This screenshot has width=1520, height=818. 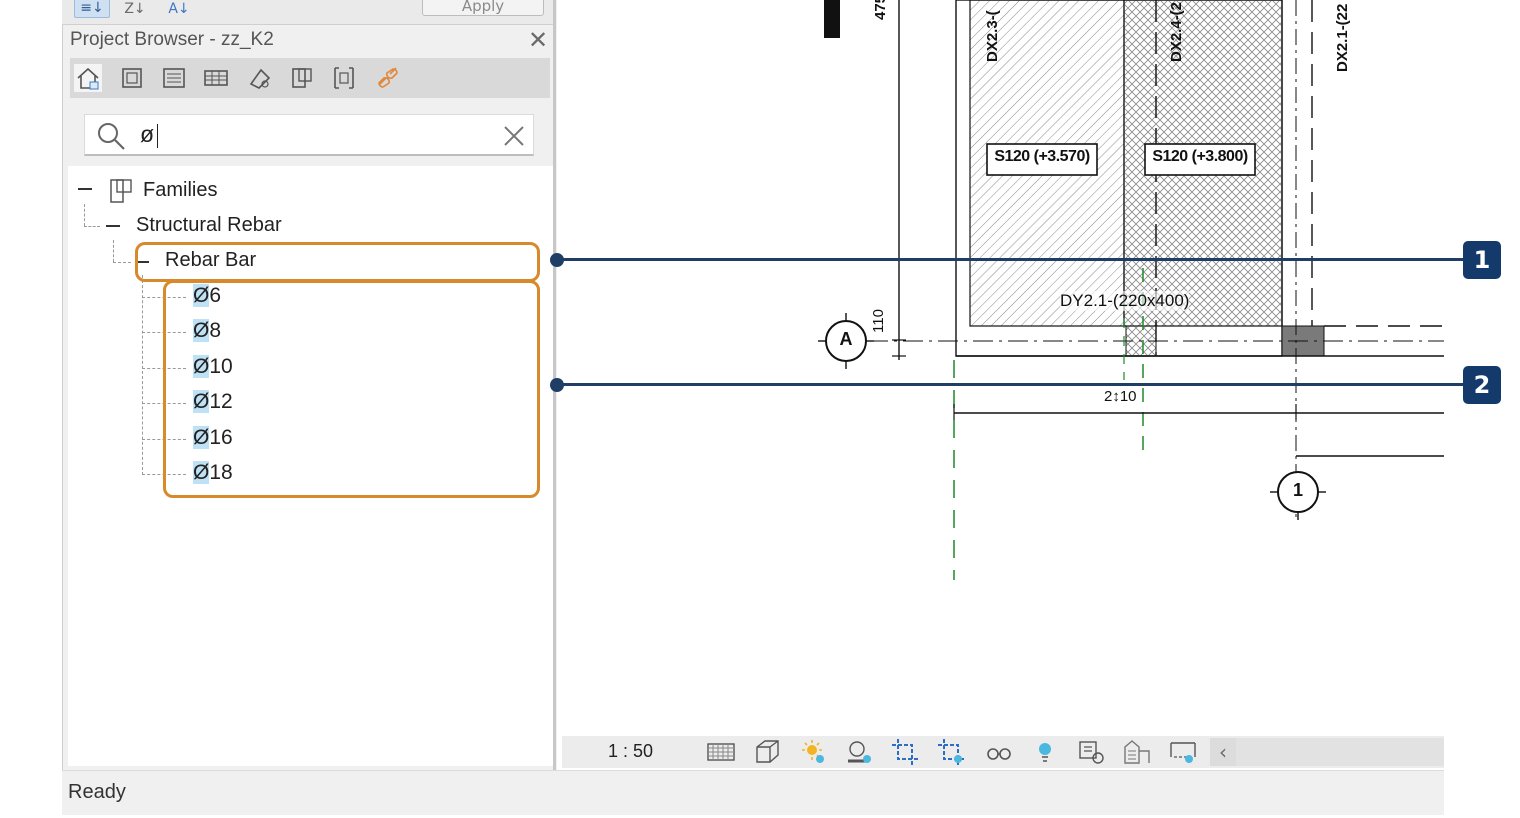 I want to click on beam-label: DY2.1-(220x400), so click(x=1125, y=301).